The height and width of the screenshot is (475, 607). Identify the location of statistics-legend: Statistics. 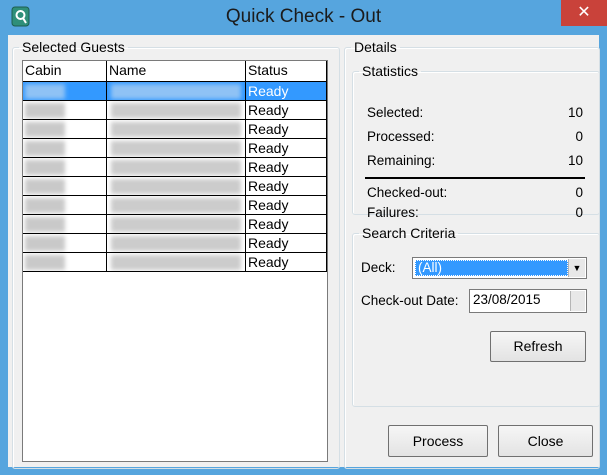
(390, 71).